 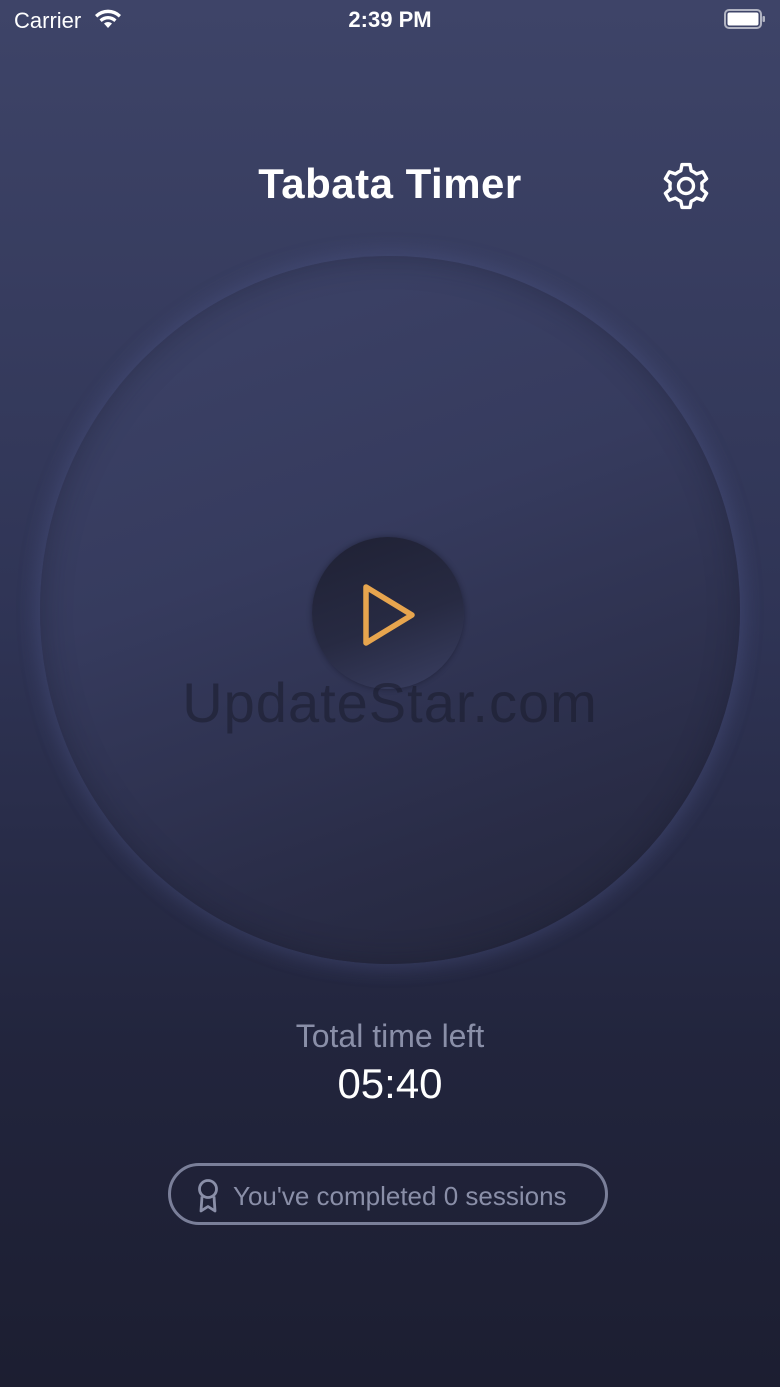 I want to click on total-time-label: Total time left, so click(x=390, y=1036).